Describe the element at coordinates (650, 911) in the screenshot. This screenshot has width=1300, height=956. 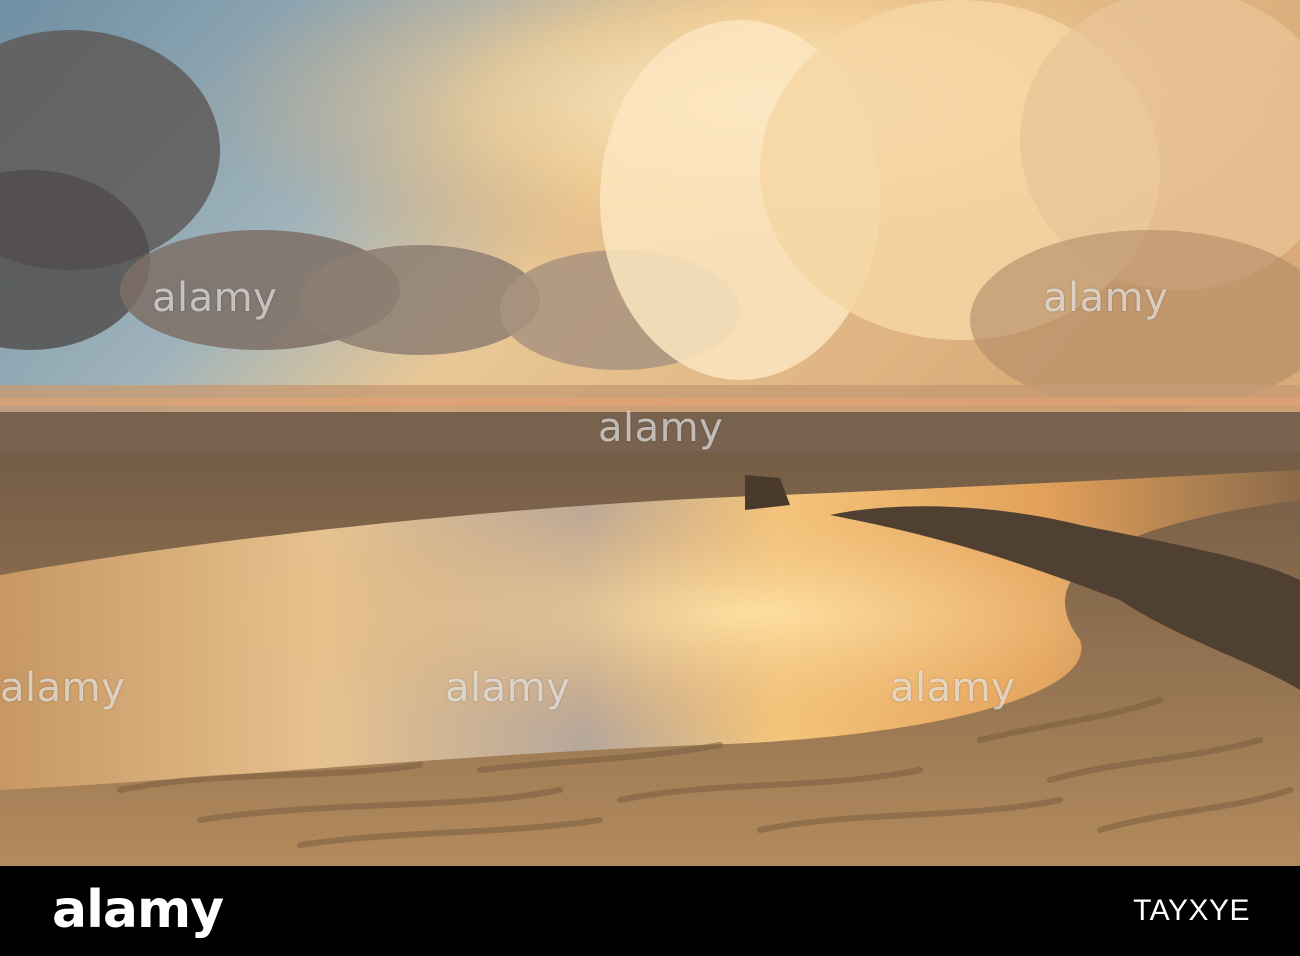
I see `footer-bar: alamy TAYXYE` at that location.